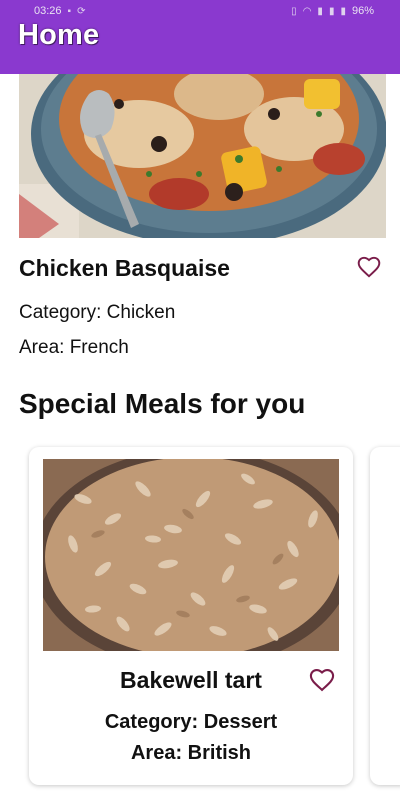  Describe the element at coordinates (343, 11) in the screenshot. I see `battery-icon: ▮` at that location.